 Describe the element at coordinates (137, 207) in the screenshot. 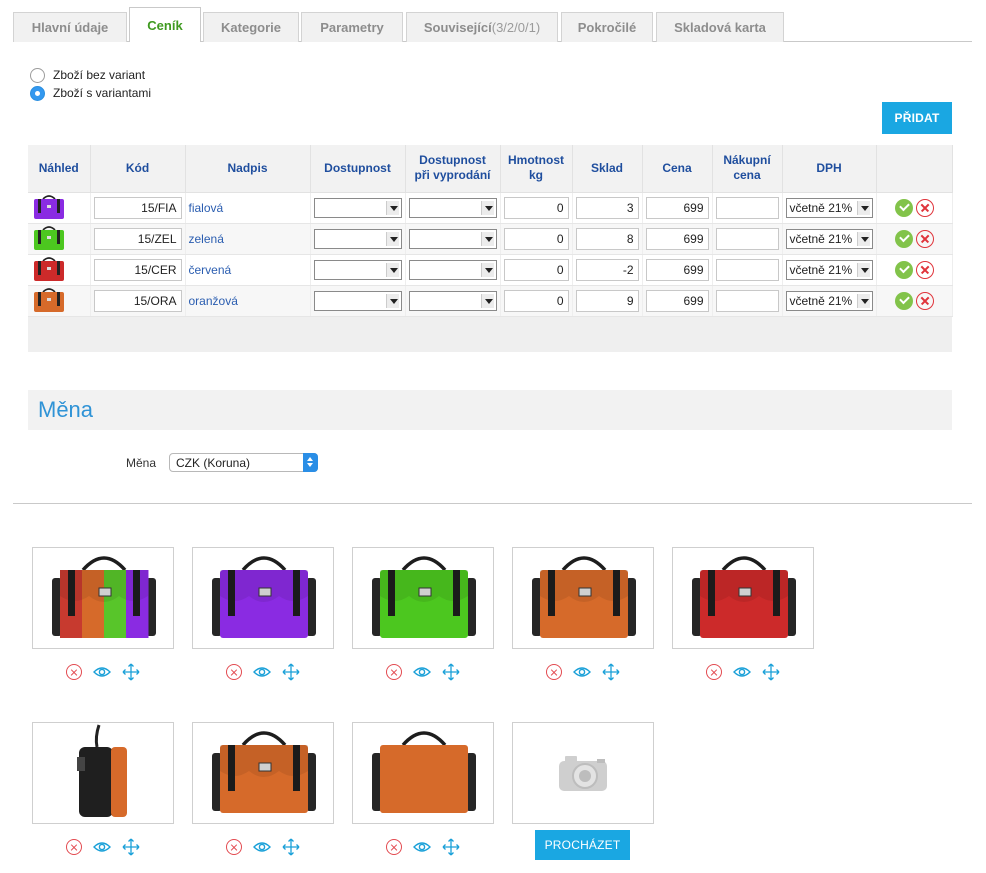

I see `code-input: 15/FIA` at that location.